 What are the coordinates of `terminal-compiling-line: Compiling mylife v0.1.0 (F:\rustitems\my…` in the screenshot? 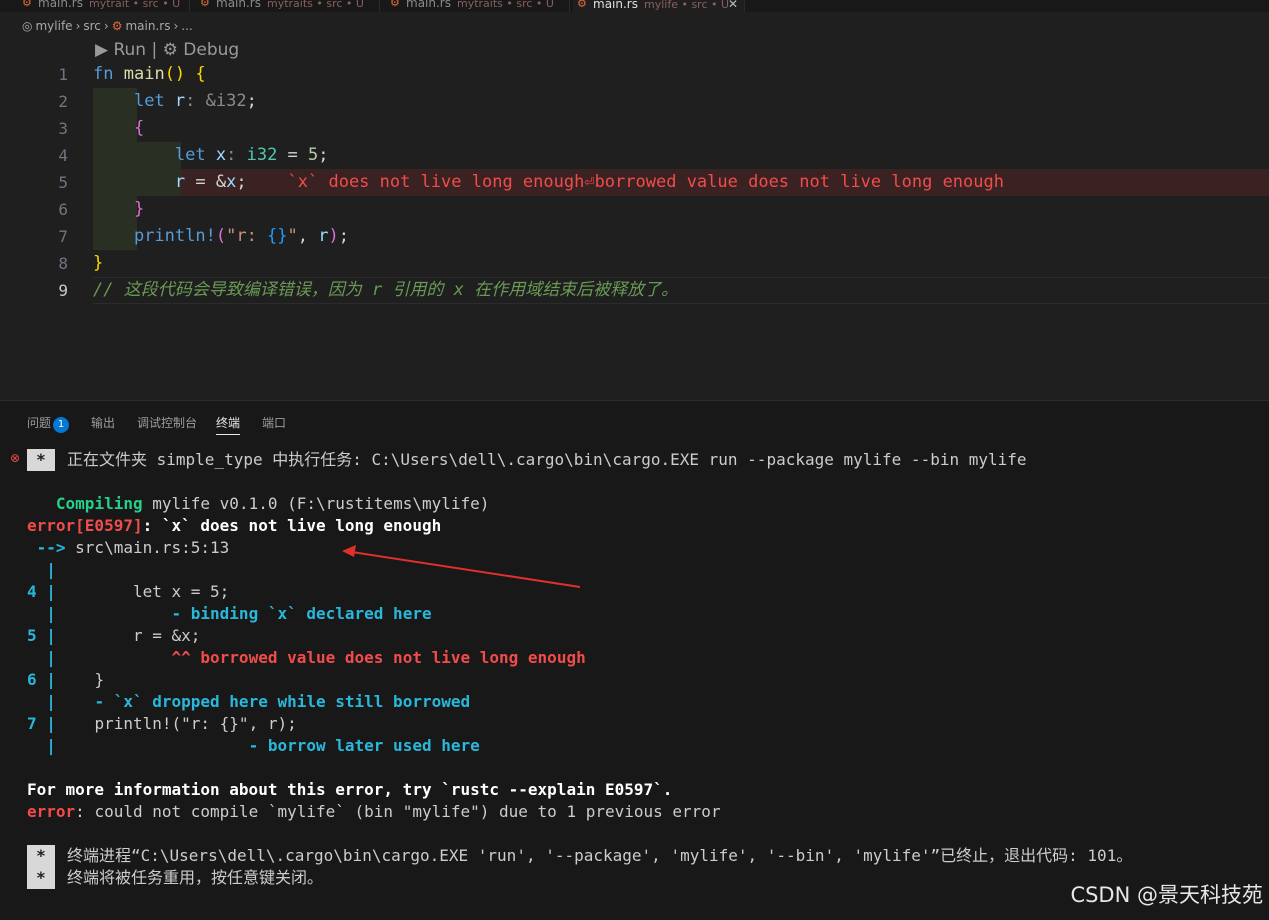 It's located at (272, 503).